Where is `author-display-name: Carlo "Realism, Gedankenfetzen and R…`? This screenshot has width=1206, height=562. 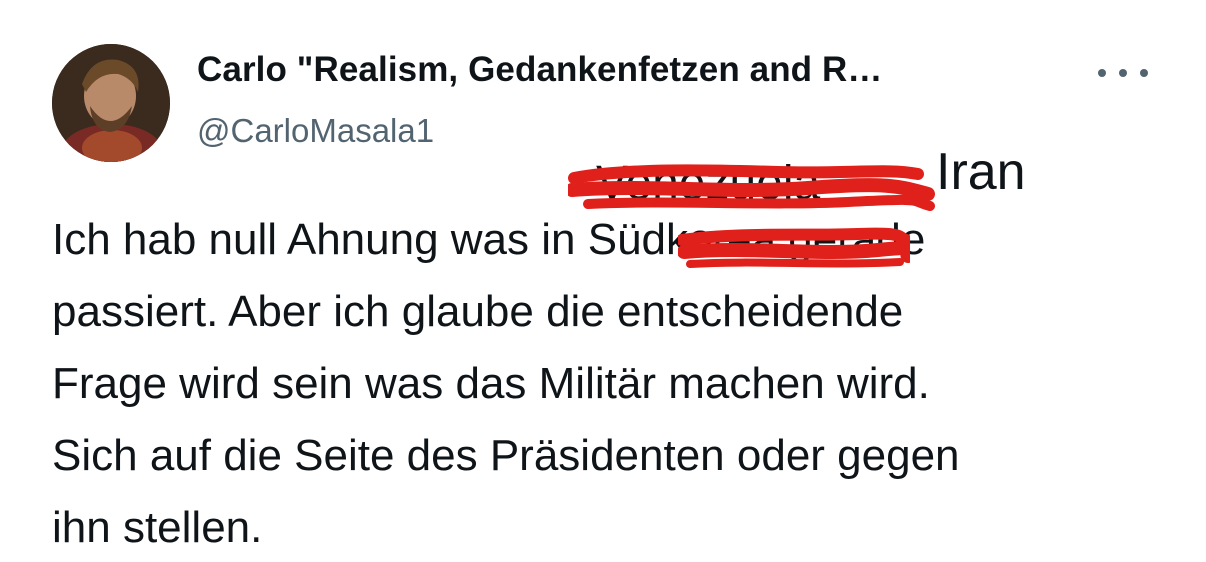 author-display-name: Carlo "Realism, Gedankenfetzen and R… is located at coordinates (539, 70).